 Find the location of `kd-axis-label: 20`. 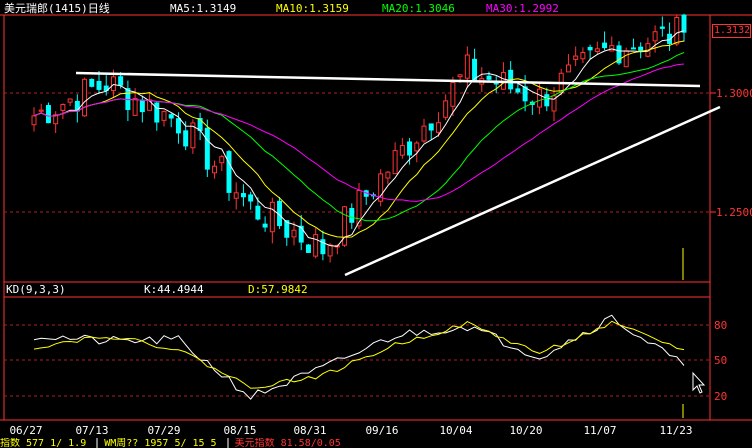

kd-axis-label: 20 is located at coordinates (721, 396).